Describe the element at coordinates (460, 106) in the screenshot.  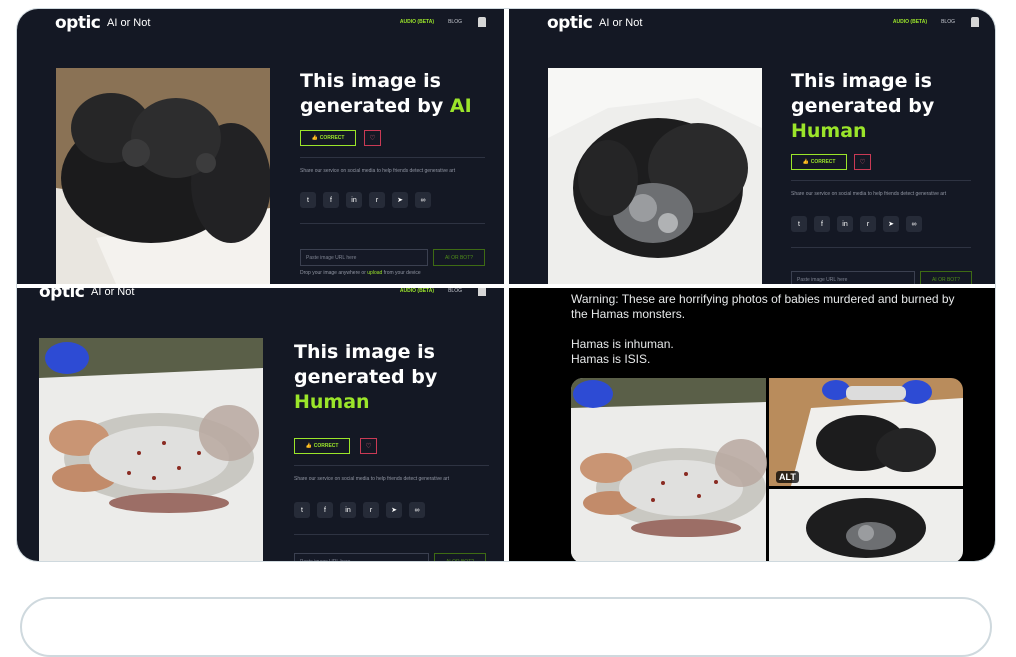
I see `verdict-result: AI` at that location.